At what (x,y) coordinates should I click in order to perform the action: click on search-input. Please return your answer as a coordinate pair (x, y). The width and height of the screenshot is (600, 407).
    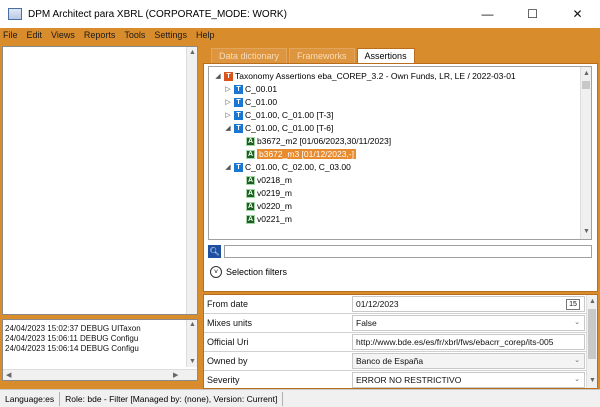
    Looking at the image, I should click on (408, 251).